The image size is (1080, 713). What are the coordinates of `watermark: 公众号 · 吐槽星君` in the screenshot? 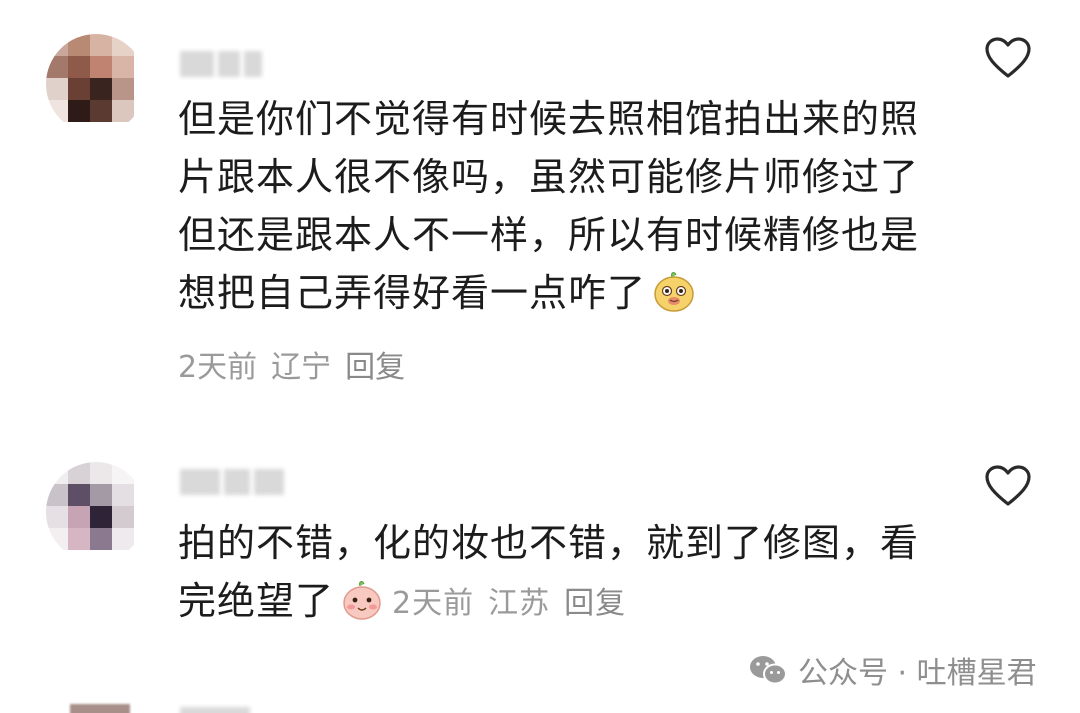 It's located at (892, 670).